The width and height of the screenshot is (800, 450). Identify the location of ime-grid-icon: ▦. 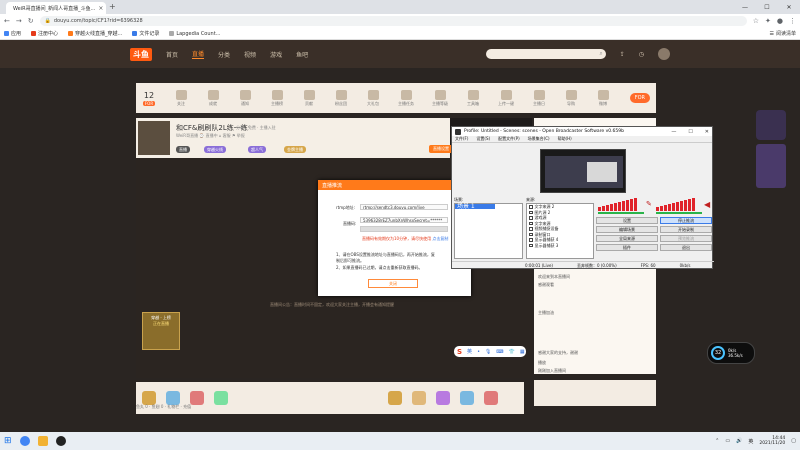
(522, 352).